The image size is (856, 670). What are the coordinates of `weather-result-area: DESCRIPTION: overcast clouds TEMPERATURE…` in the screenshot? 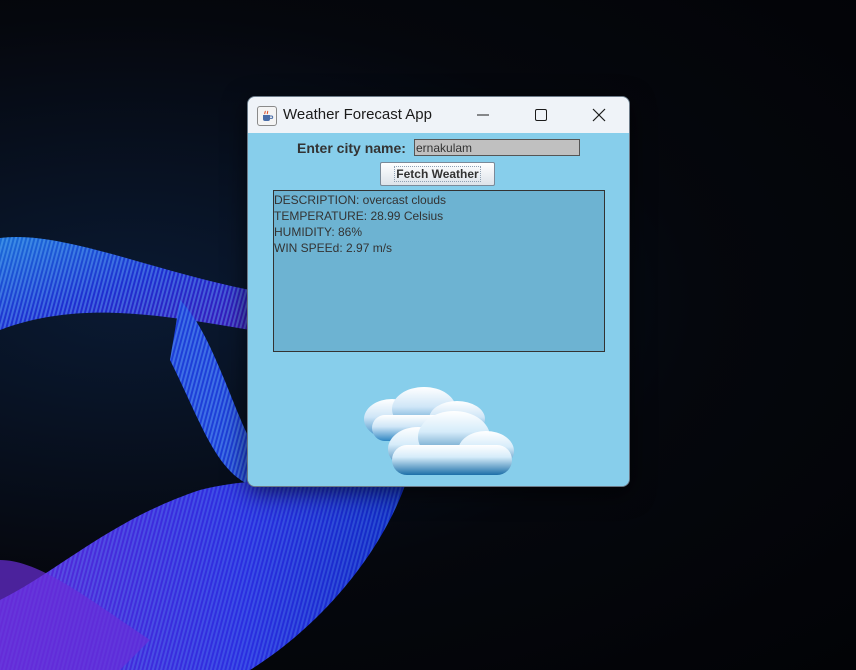 It's located at (439, 271).